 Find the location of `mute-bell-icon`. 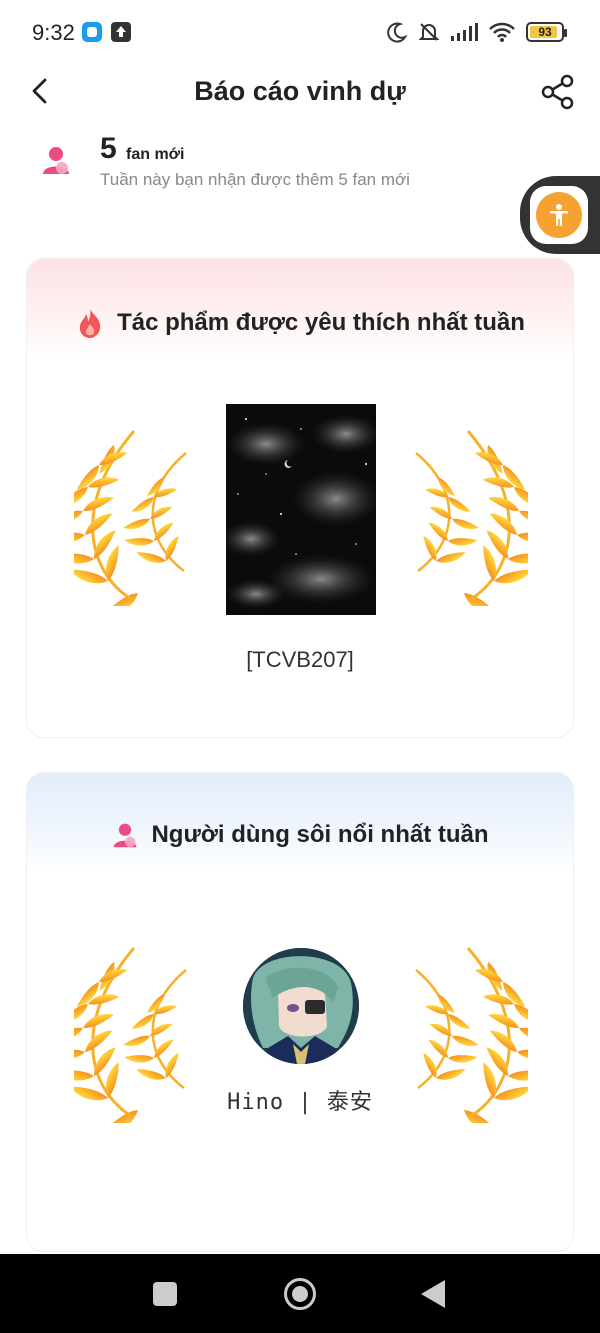

mute-bell-icon is located at coordinates (429, 32).